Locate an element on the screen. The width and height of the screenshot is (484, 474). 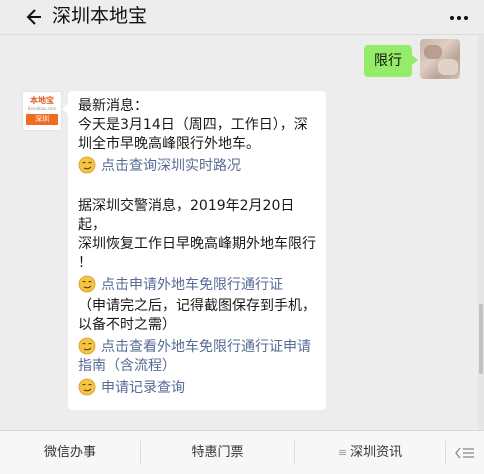
submenu-icon: ≡ is located at coordinates (342, 452).